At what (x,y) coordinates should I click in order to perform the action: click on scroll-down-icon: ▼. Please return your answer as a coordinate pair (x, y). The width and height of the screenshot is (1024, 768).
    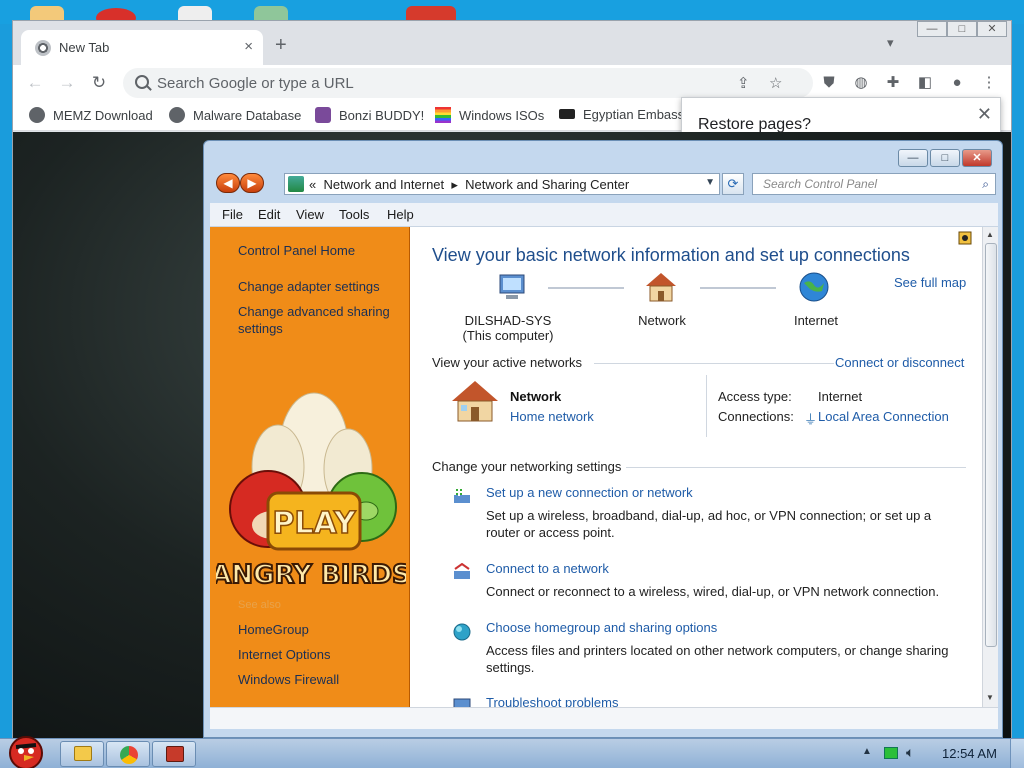
    Looking at the image, I should click on (990, 697).